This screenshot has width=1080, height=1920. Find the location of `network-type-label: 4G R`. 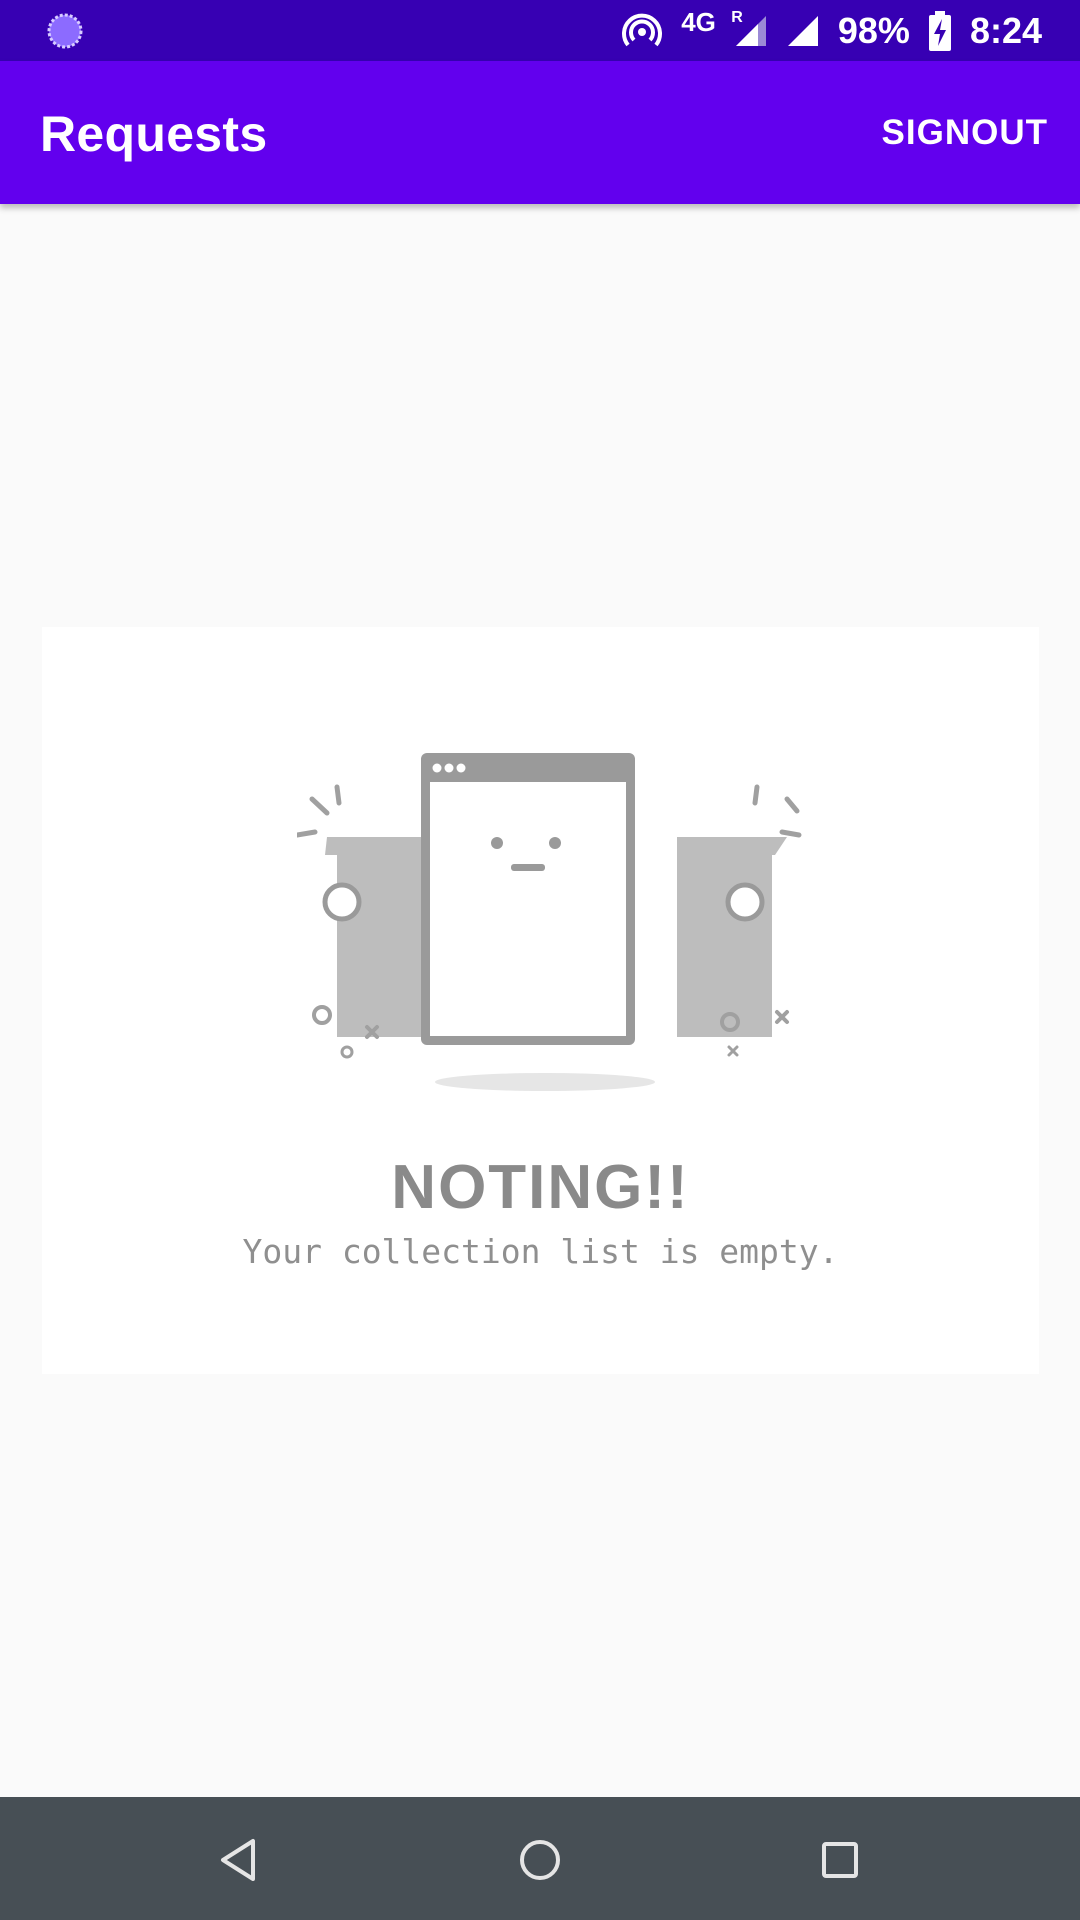

network-type-label: 4G R is located at coordinates (712, 22).